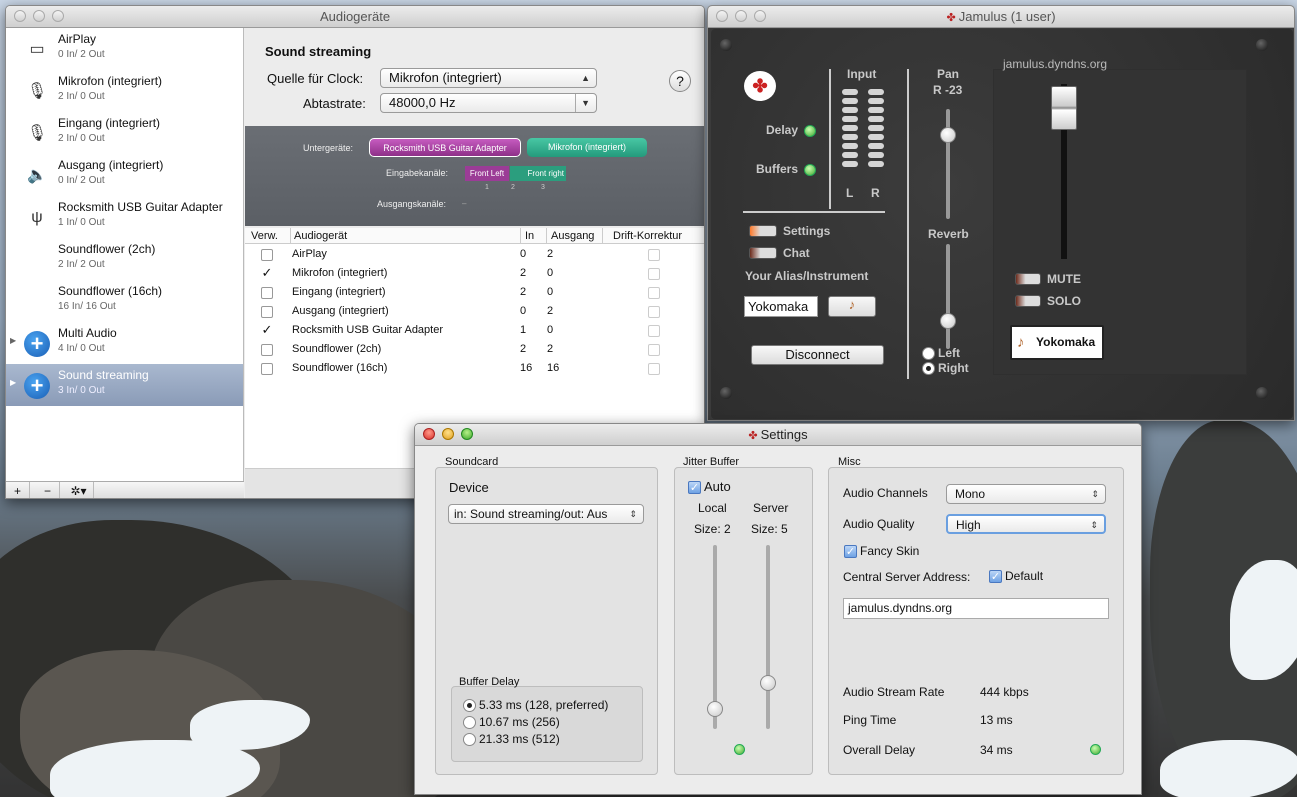 This screenshot has width=1297, height=797. I want to click on buffer-option-2: 10.67 ms (256), so click(511, 722).